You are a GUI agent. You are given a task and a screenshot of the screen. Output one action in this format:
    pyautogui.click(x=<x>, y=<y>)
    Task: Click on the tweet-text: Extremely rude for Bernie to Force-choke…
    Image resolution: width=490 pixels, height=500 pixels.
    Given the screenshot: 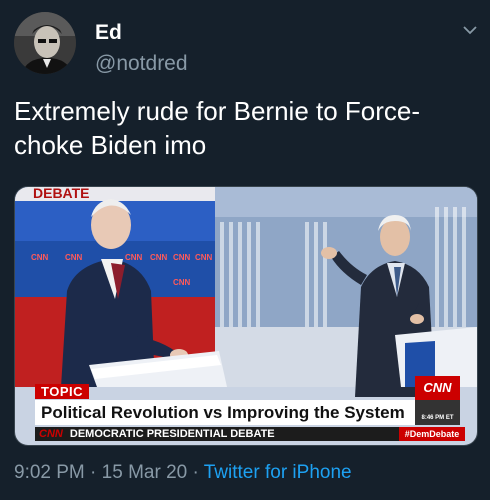 What is the action you would take?
    pyautogui.click(x=217, y=128)
    